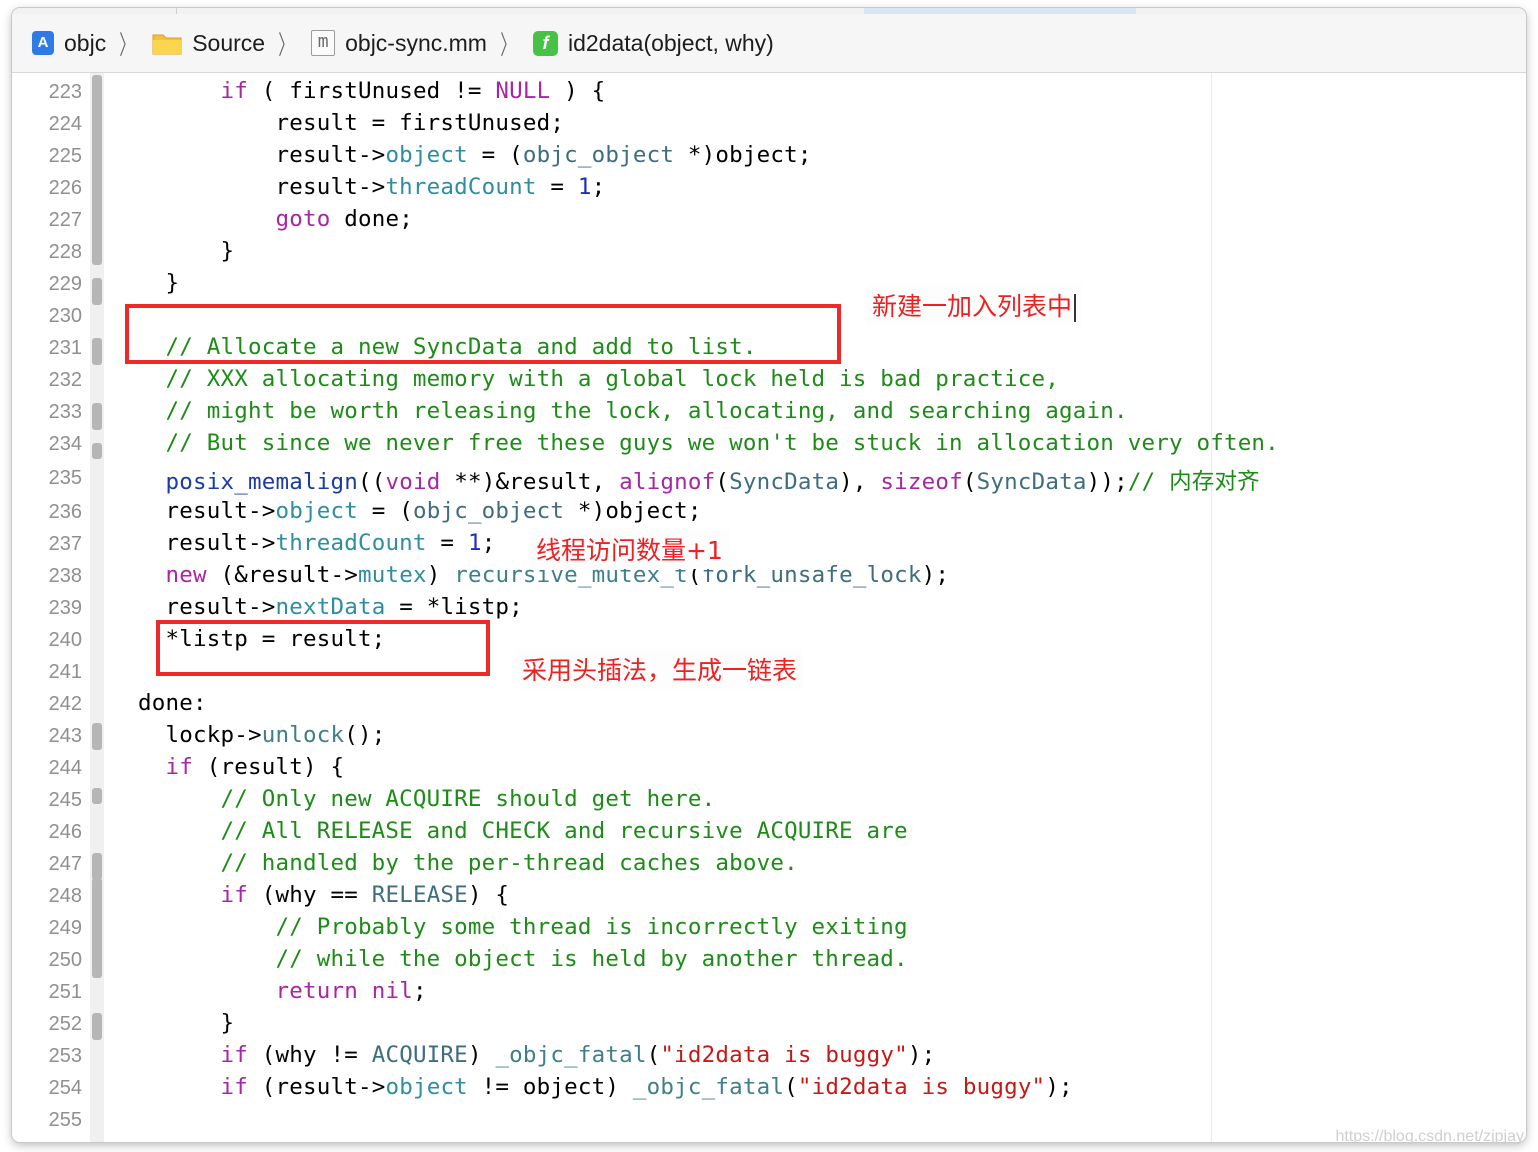  What do you see at coordinates (769, 123) in the screenshot?
I see `code-line: 224 result = firstUnused;` at bounding box center [769, 123].